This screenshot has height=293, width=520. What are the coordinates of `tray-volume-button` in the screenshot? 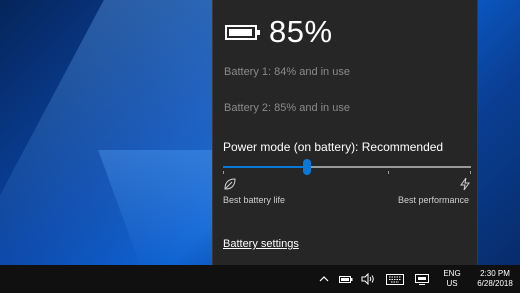 It's located at (368, 279).